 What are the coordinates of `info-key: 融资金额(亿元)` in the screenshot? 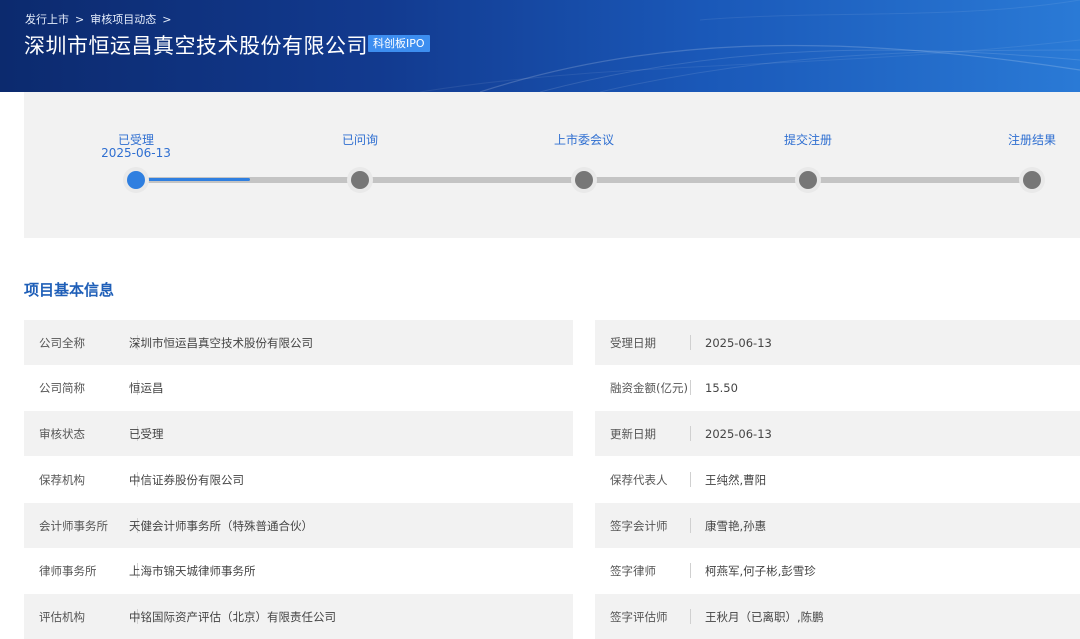 It's located at (649, 387).